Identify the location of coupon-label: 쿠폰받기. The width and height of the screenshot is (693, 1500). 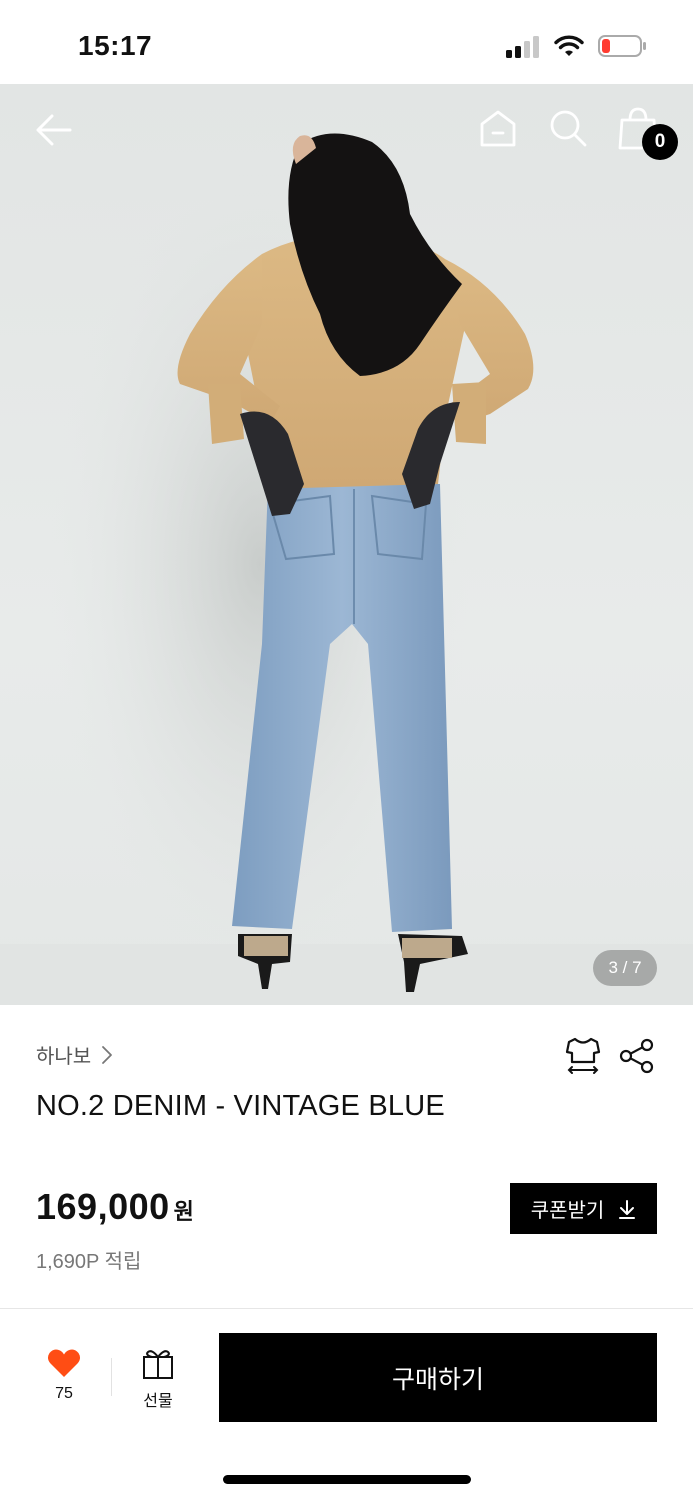
(567, 1211).